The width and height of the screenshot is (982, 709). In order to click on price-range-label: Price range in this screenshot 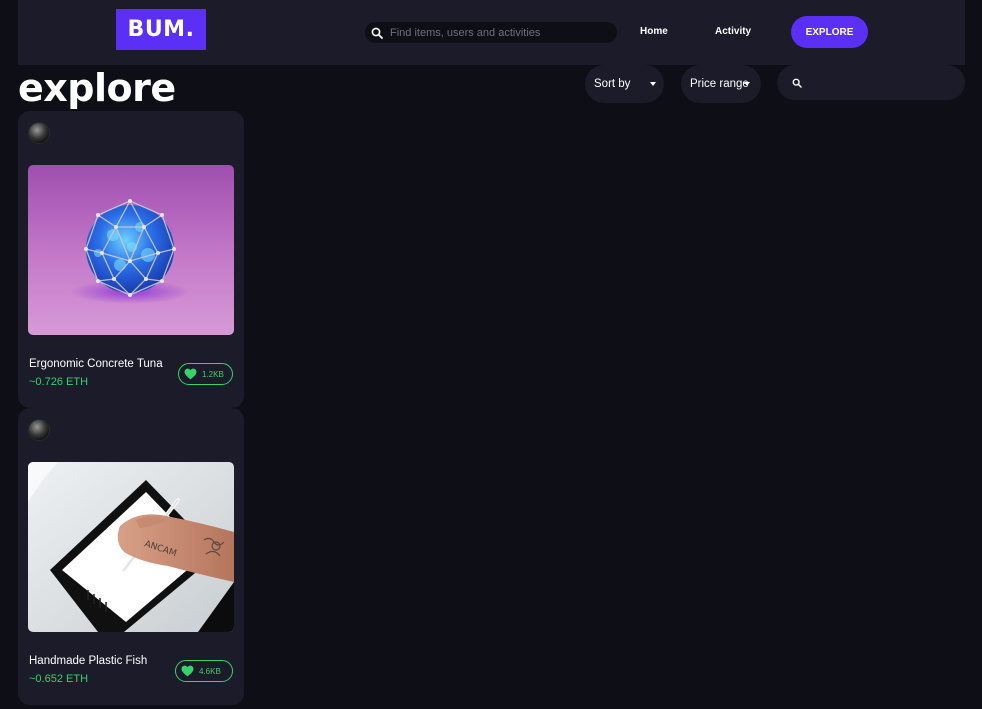, I will do `click(719, 84)`.